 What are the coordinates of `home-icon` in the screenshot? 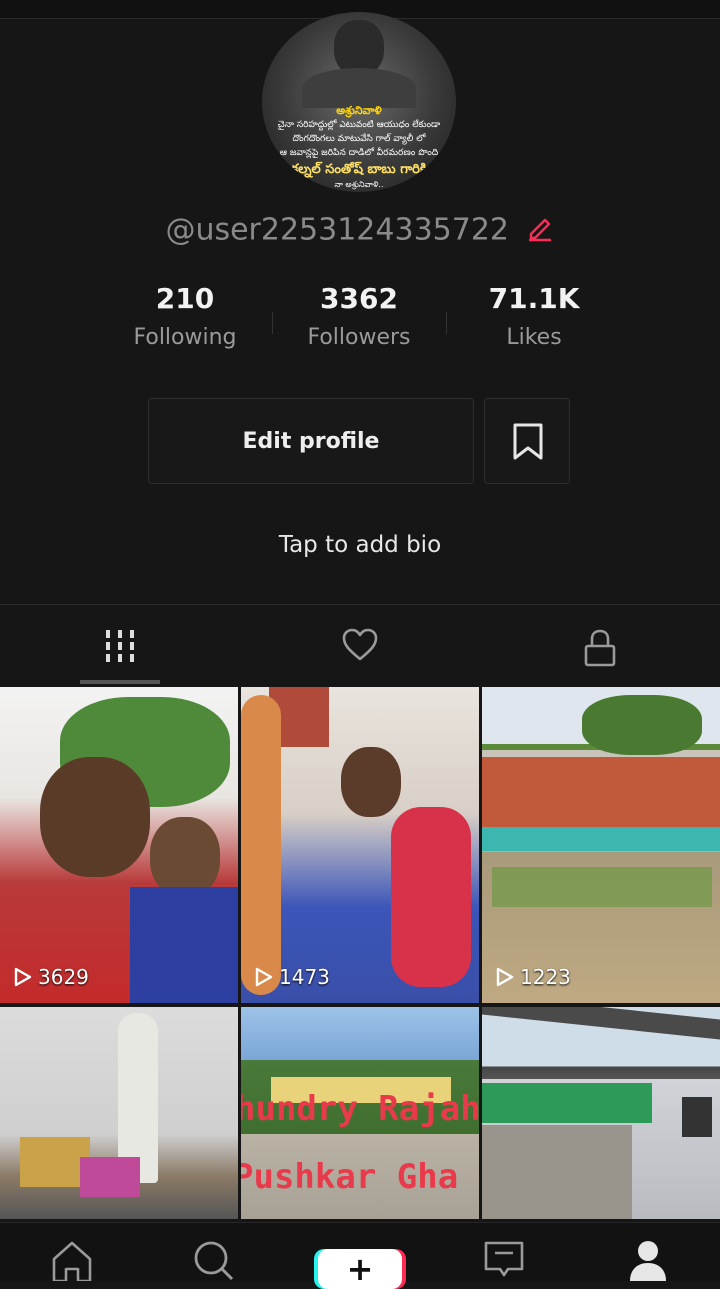 It's located at (72, 1261).